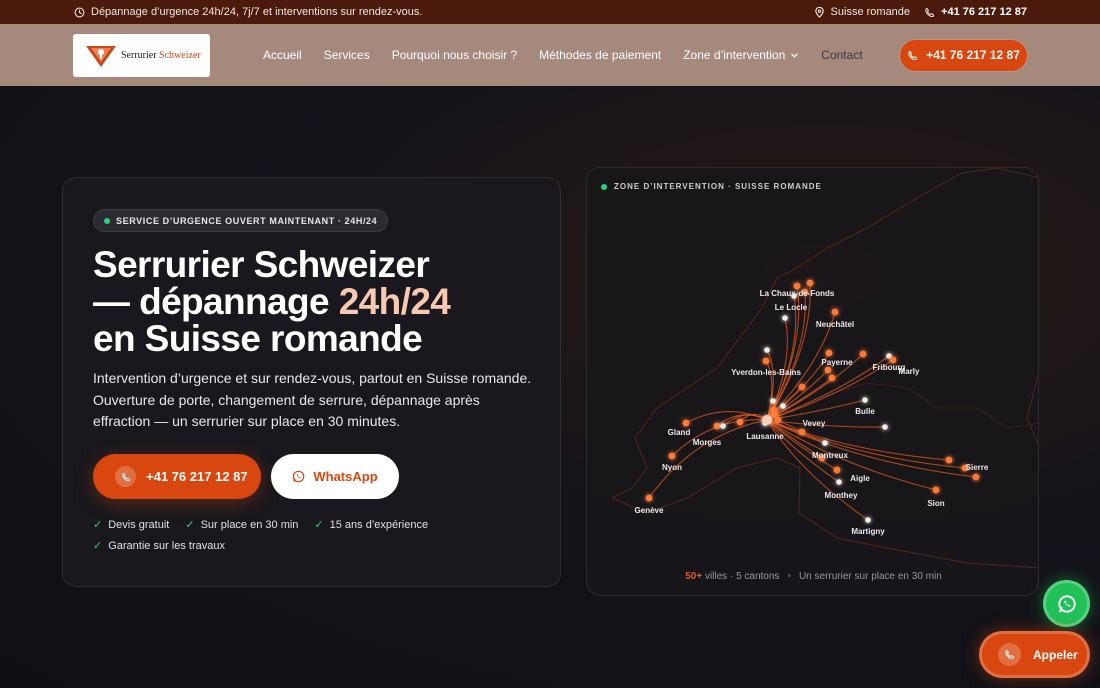  What do you see at coordinates (868, 531) in the screenshot?
I see `city-label: Martigny` at bounding box center [868, 531].